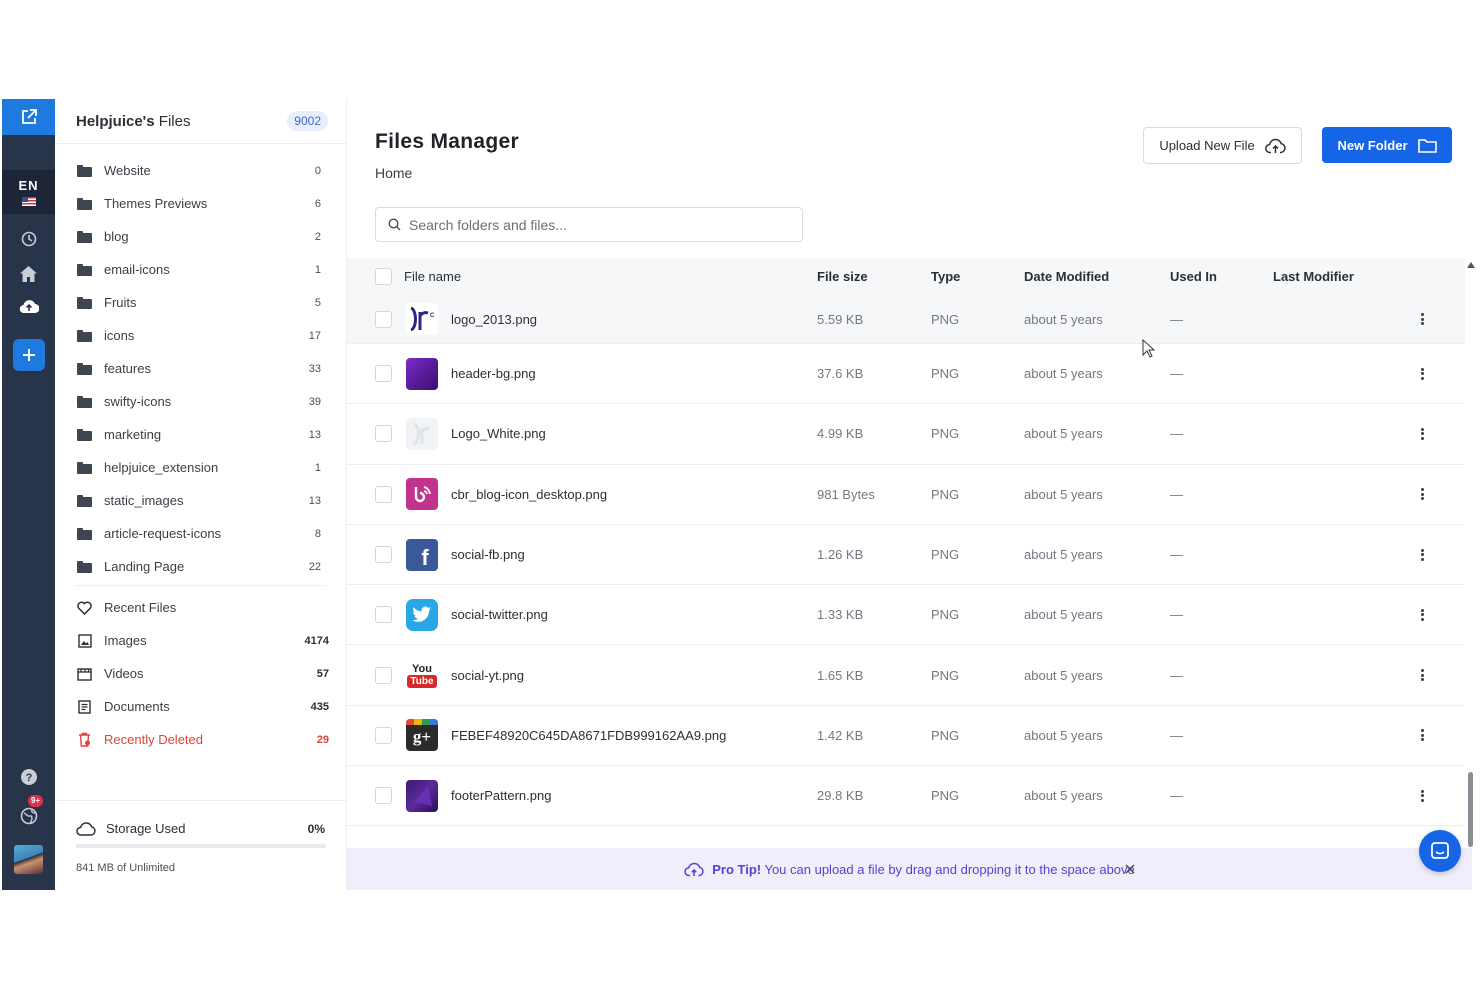 This screenshot has width=1480, height=987. I want to click on file-name: social-twitter.png, so click(499, 614).